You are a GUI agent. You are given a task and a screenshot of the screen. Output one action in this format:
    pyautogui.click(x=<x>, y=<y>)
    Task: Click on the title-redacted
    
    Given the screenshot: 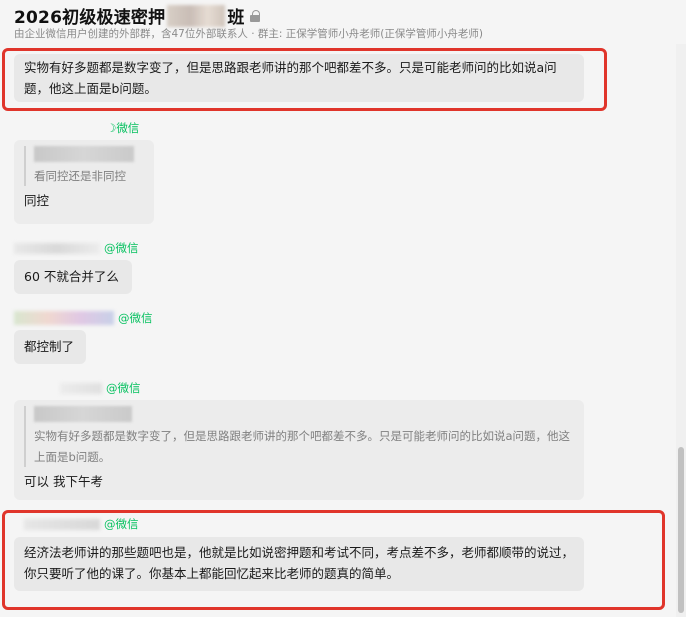 What is the action you would take?
    pyautogui.click(x=196, y=15)
    